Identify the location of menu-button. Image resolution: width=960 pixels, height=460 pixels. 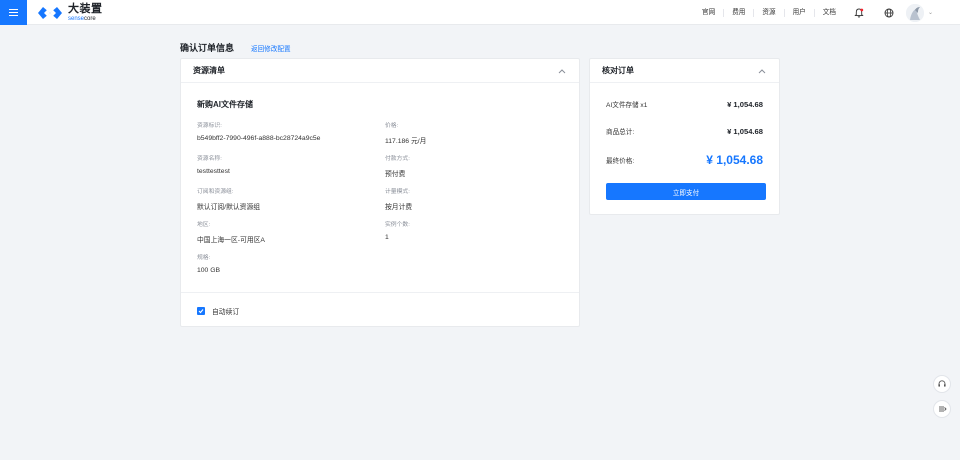
(13, 12).